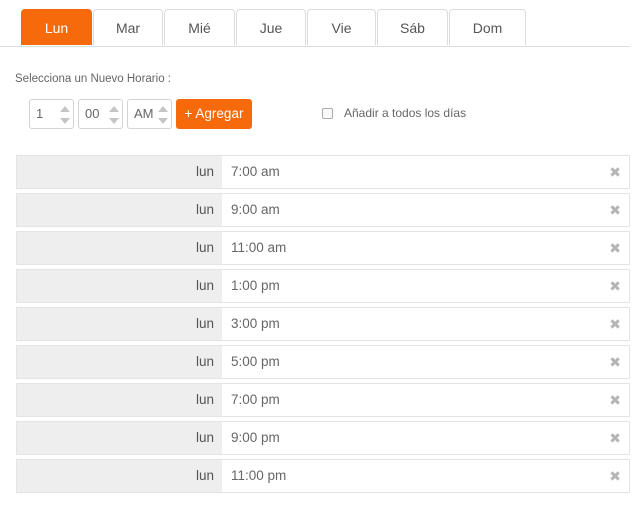  What do you see at coordinates (199, 27) in the screenshot?
I see `tab-mie: Mié` at bounding box center [199, 27].